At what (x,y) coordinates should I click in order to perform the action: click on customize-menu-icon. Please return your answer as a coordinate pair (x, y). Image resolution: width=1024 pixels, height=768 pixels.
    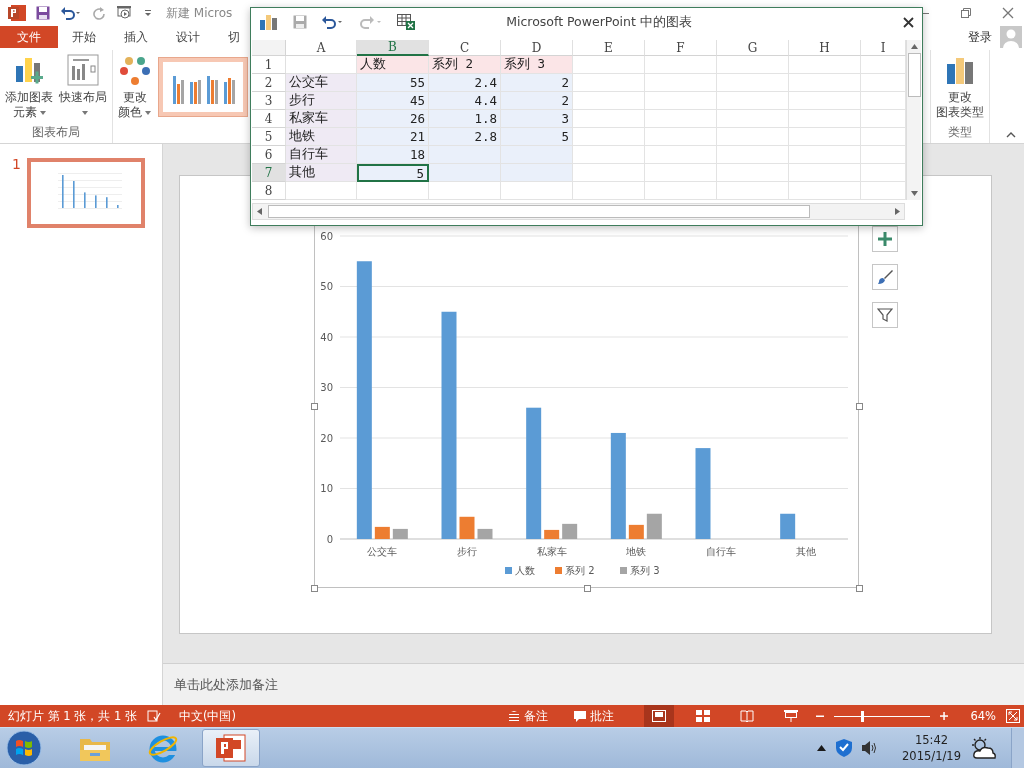
    Looking at the image, I should click on (148, 13).